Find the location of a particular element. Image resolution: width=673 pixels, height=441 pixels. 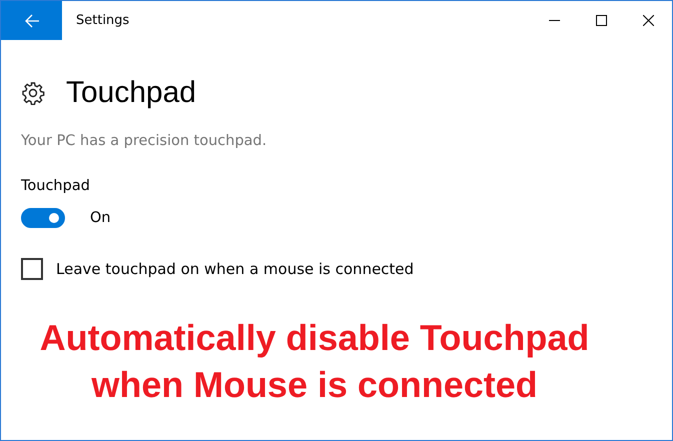

maximize-icon is located at coordinates (601, 20).